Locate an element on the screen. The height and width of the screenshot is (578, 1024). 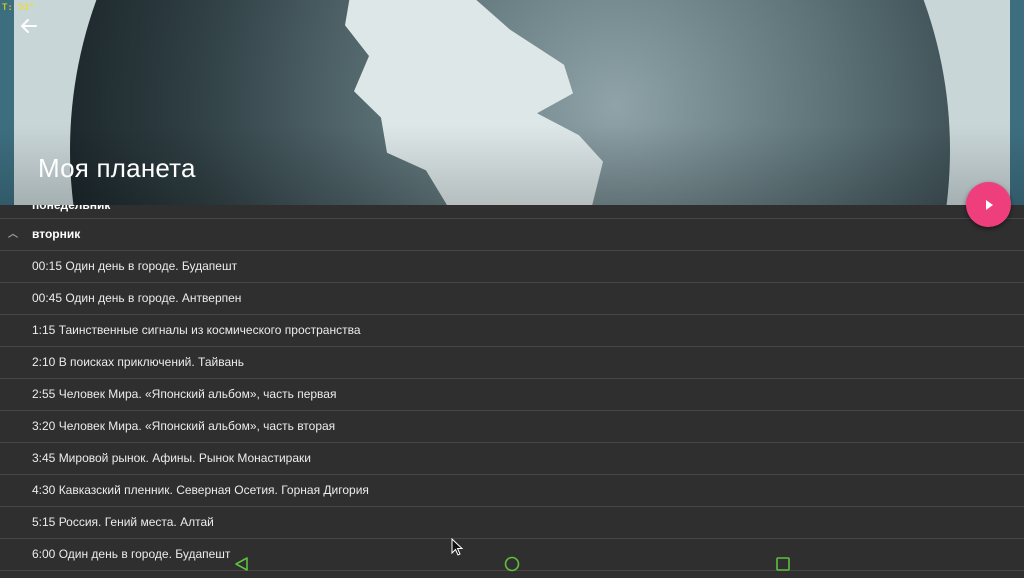
nav-recents-button is located at coordinates (783, 564).